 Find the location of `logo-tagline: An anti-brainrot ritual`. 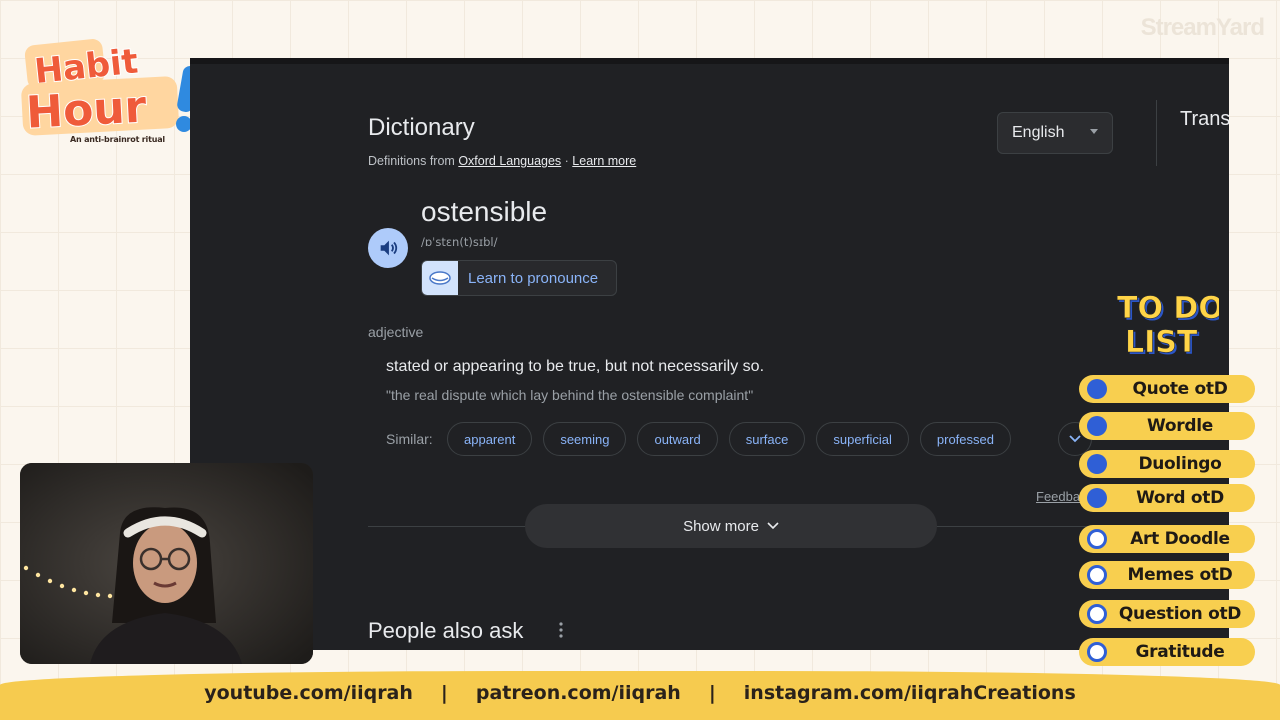

logo-tagline: An anti-brainrot ritual is located at coordinates (117, 139).